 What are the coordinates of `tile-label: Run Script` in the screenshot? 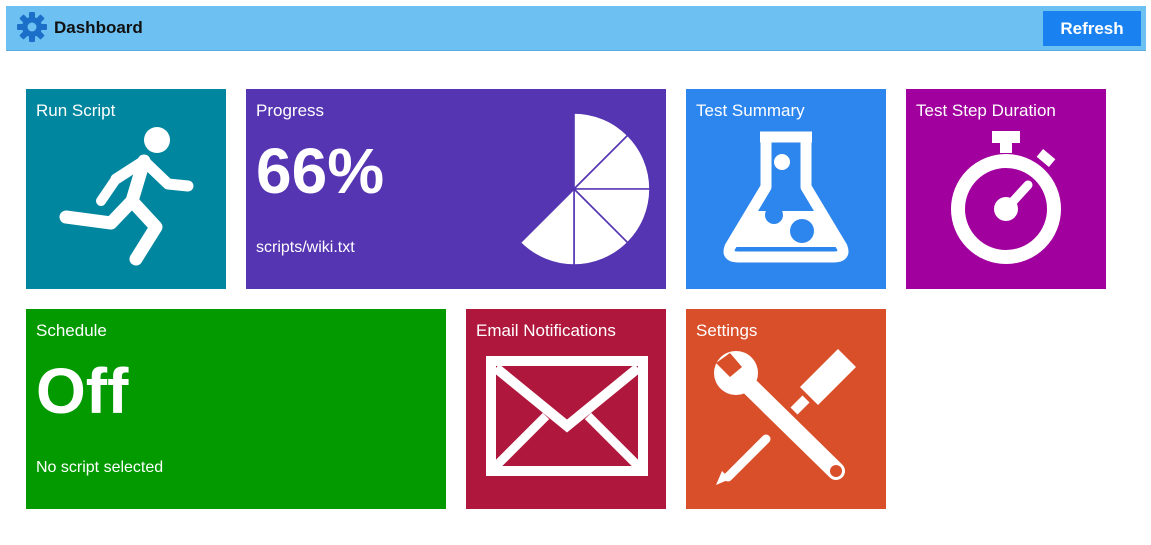 It's located at (76, 110).